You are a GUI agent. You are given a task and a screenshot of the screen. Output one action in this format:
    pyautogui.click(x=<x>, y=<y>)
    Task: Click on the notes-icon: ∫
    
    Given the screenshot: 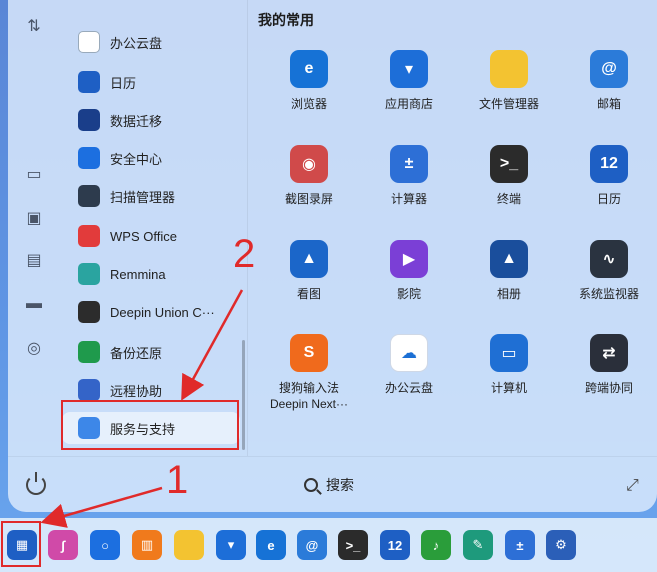 What is the action you would take?
    pyautogui.click(x=63, y=545)
    